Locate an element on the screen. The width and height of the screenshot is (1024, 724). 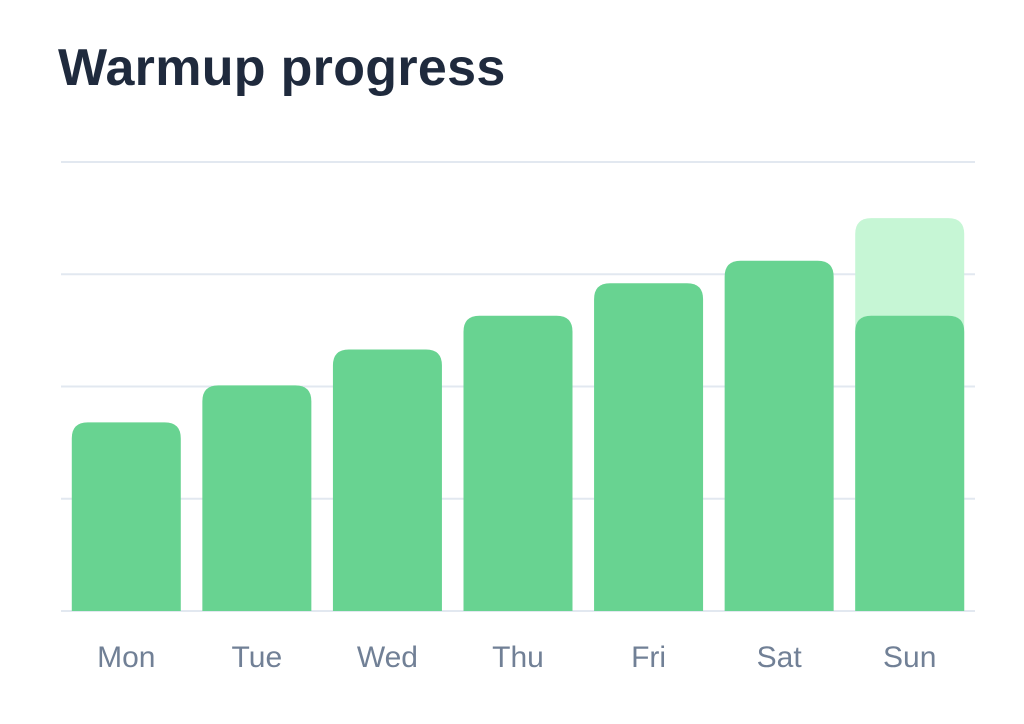
bar-sat is located at coordinates (779, 435).